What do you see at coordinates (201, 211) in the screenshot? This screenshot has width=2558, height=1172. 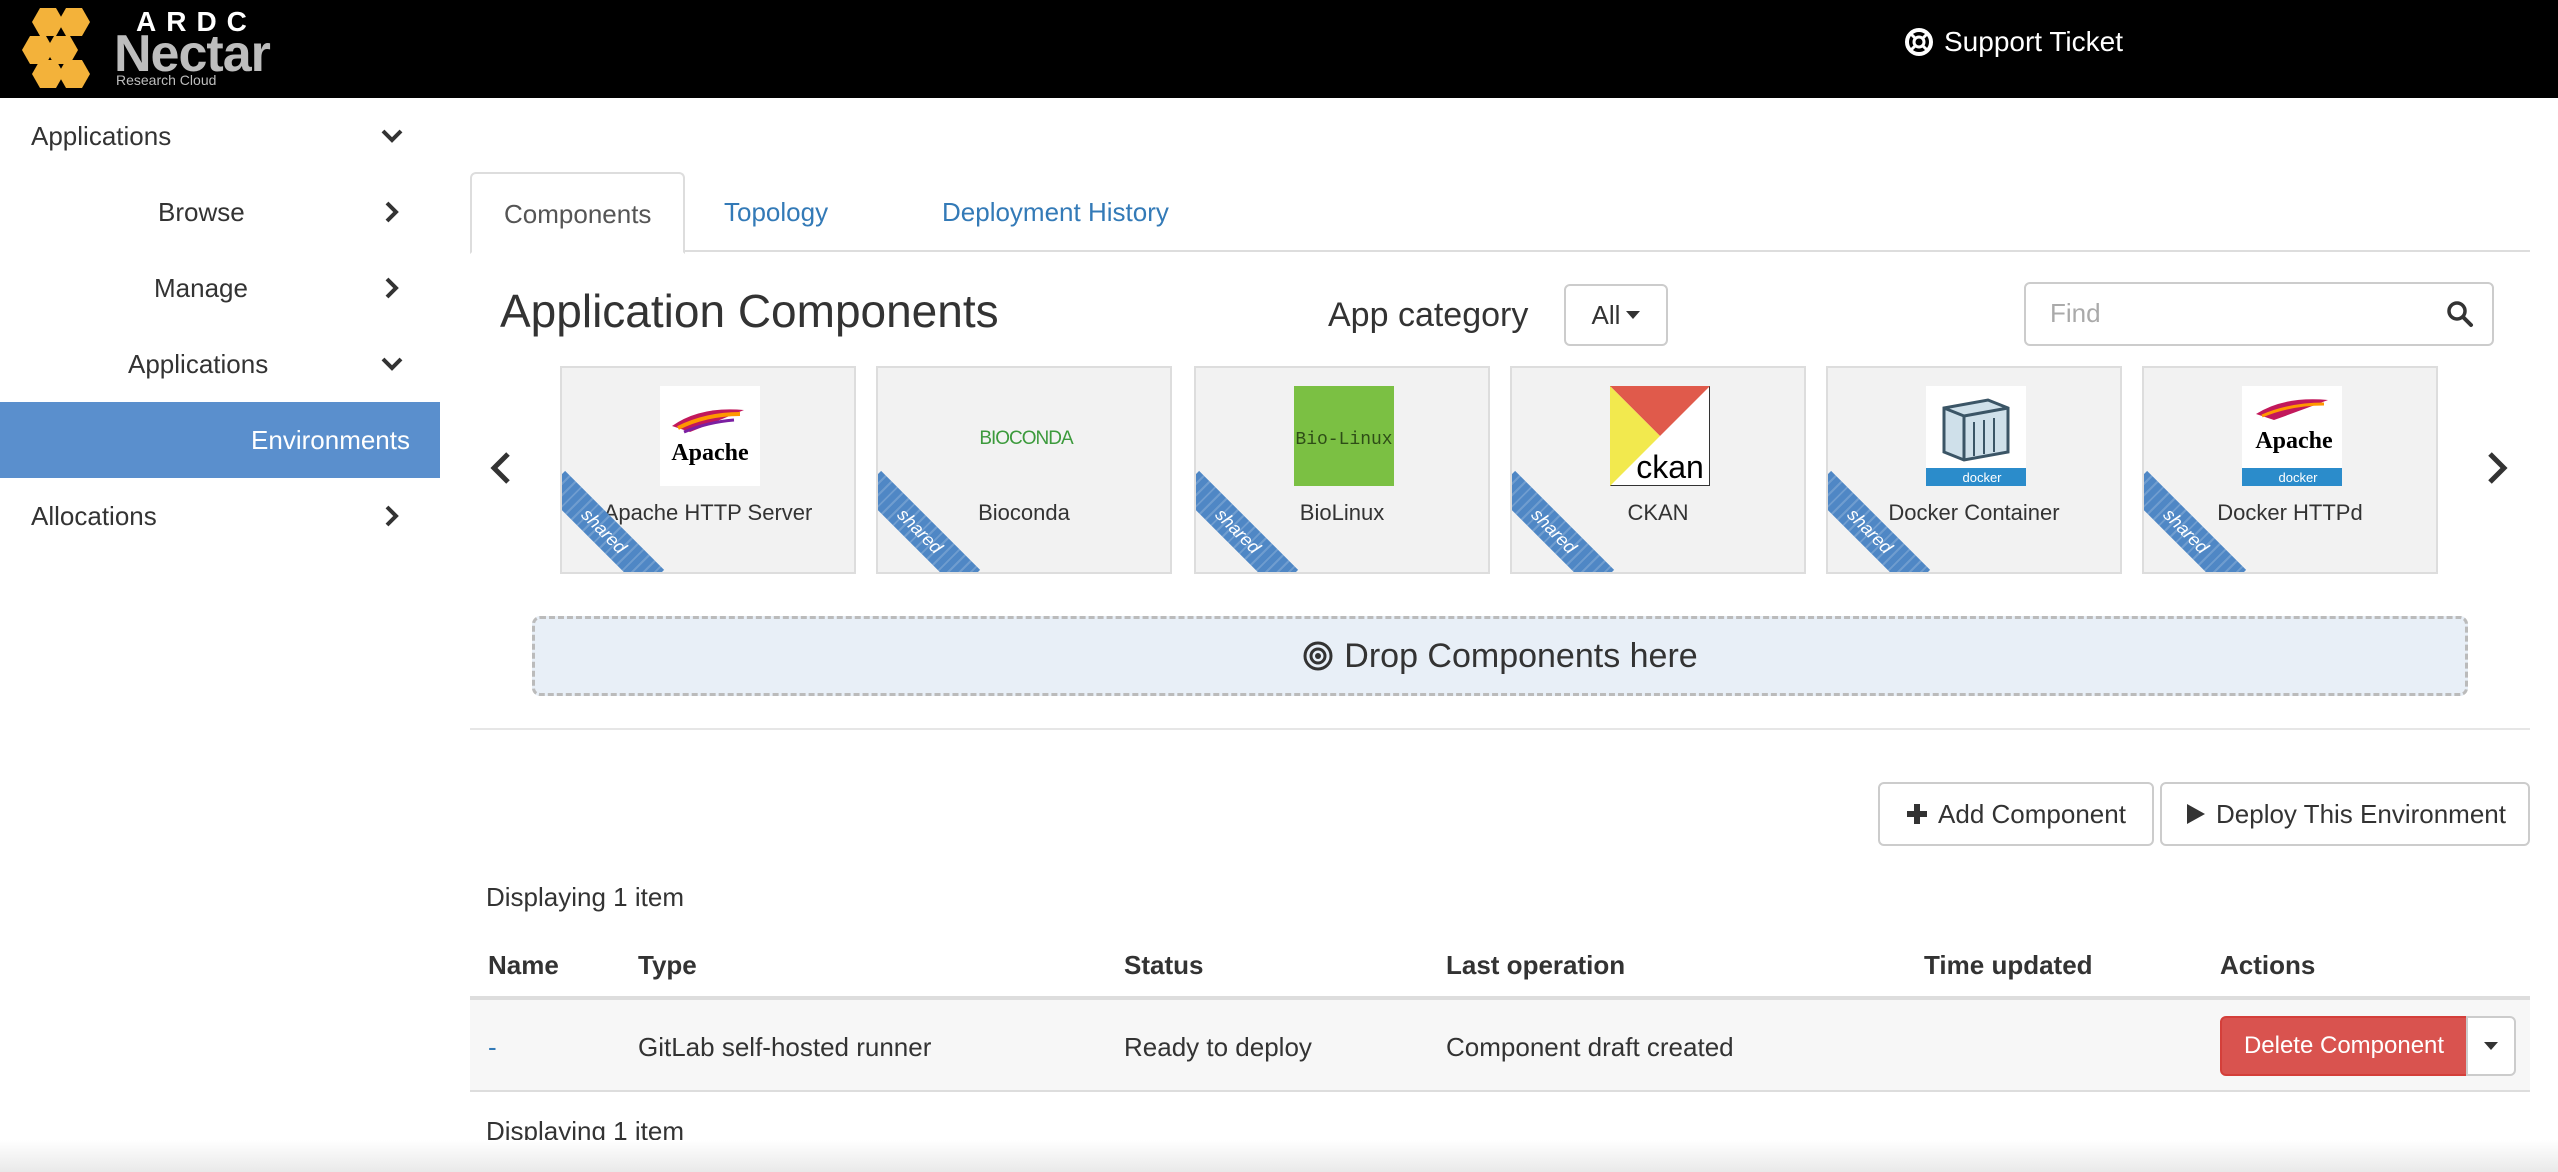 I see `sidebar-item-label: Browse` at bounding box center [201, 211].